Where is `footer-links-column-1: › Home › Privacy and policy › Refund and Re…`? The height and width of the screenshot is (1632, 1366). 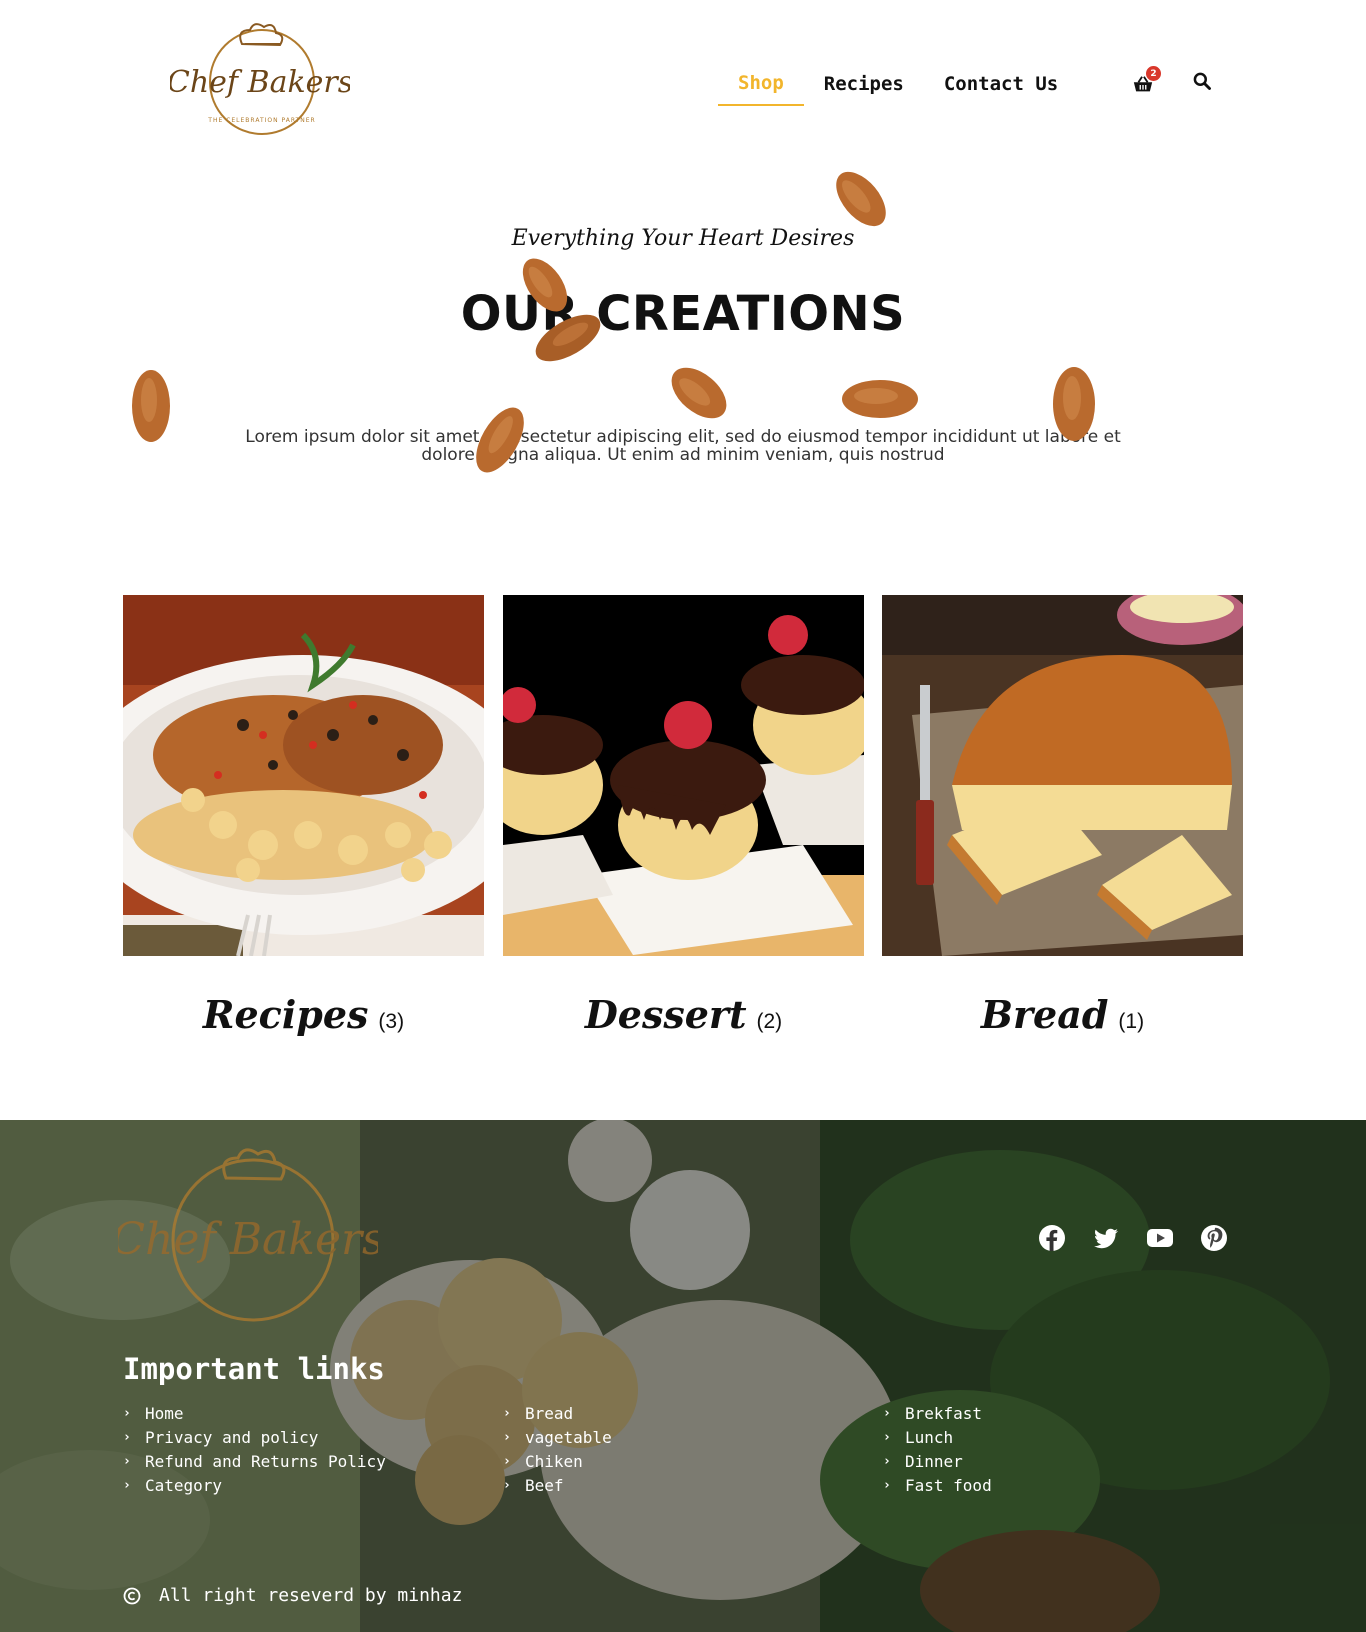
footer-links-column-1: › Home › Privacy and policy › Refund and Re… is located at coordinates (254, 1450).